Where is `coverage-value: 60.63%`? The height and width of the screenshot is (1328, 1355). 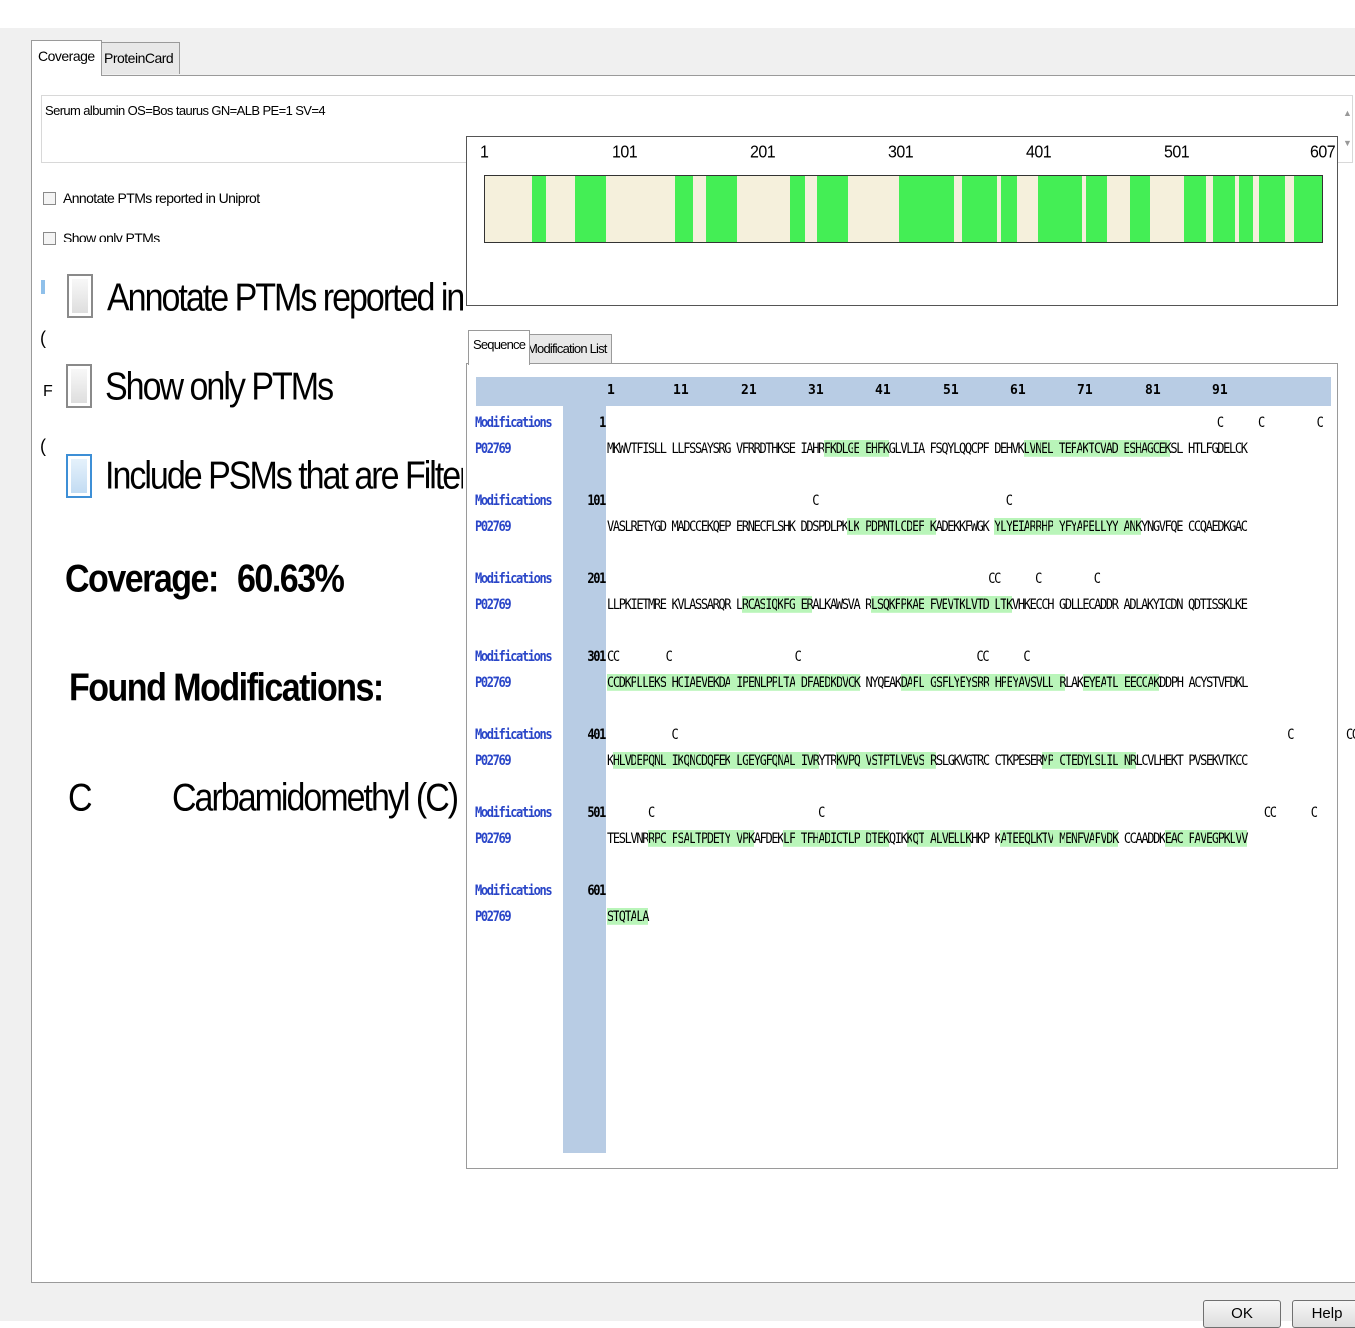
coverage-value: 60.63% is located at coordinates (291, 579).